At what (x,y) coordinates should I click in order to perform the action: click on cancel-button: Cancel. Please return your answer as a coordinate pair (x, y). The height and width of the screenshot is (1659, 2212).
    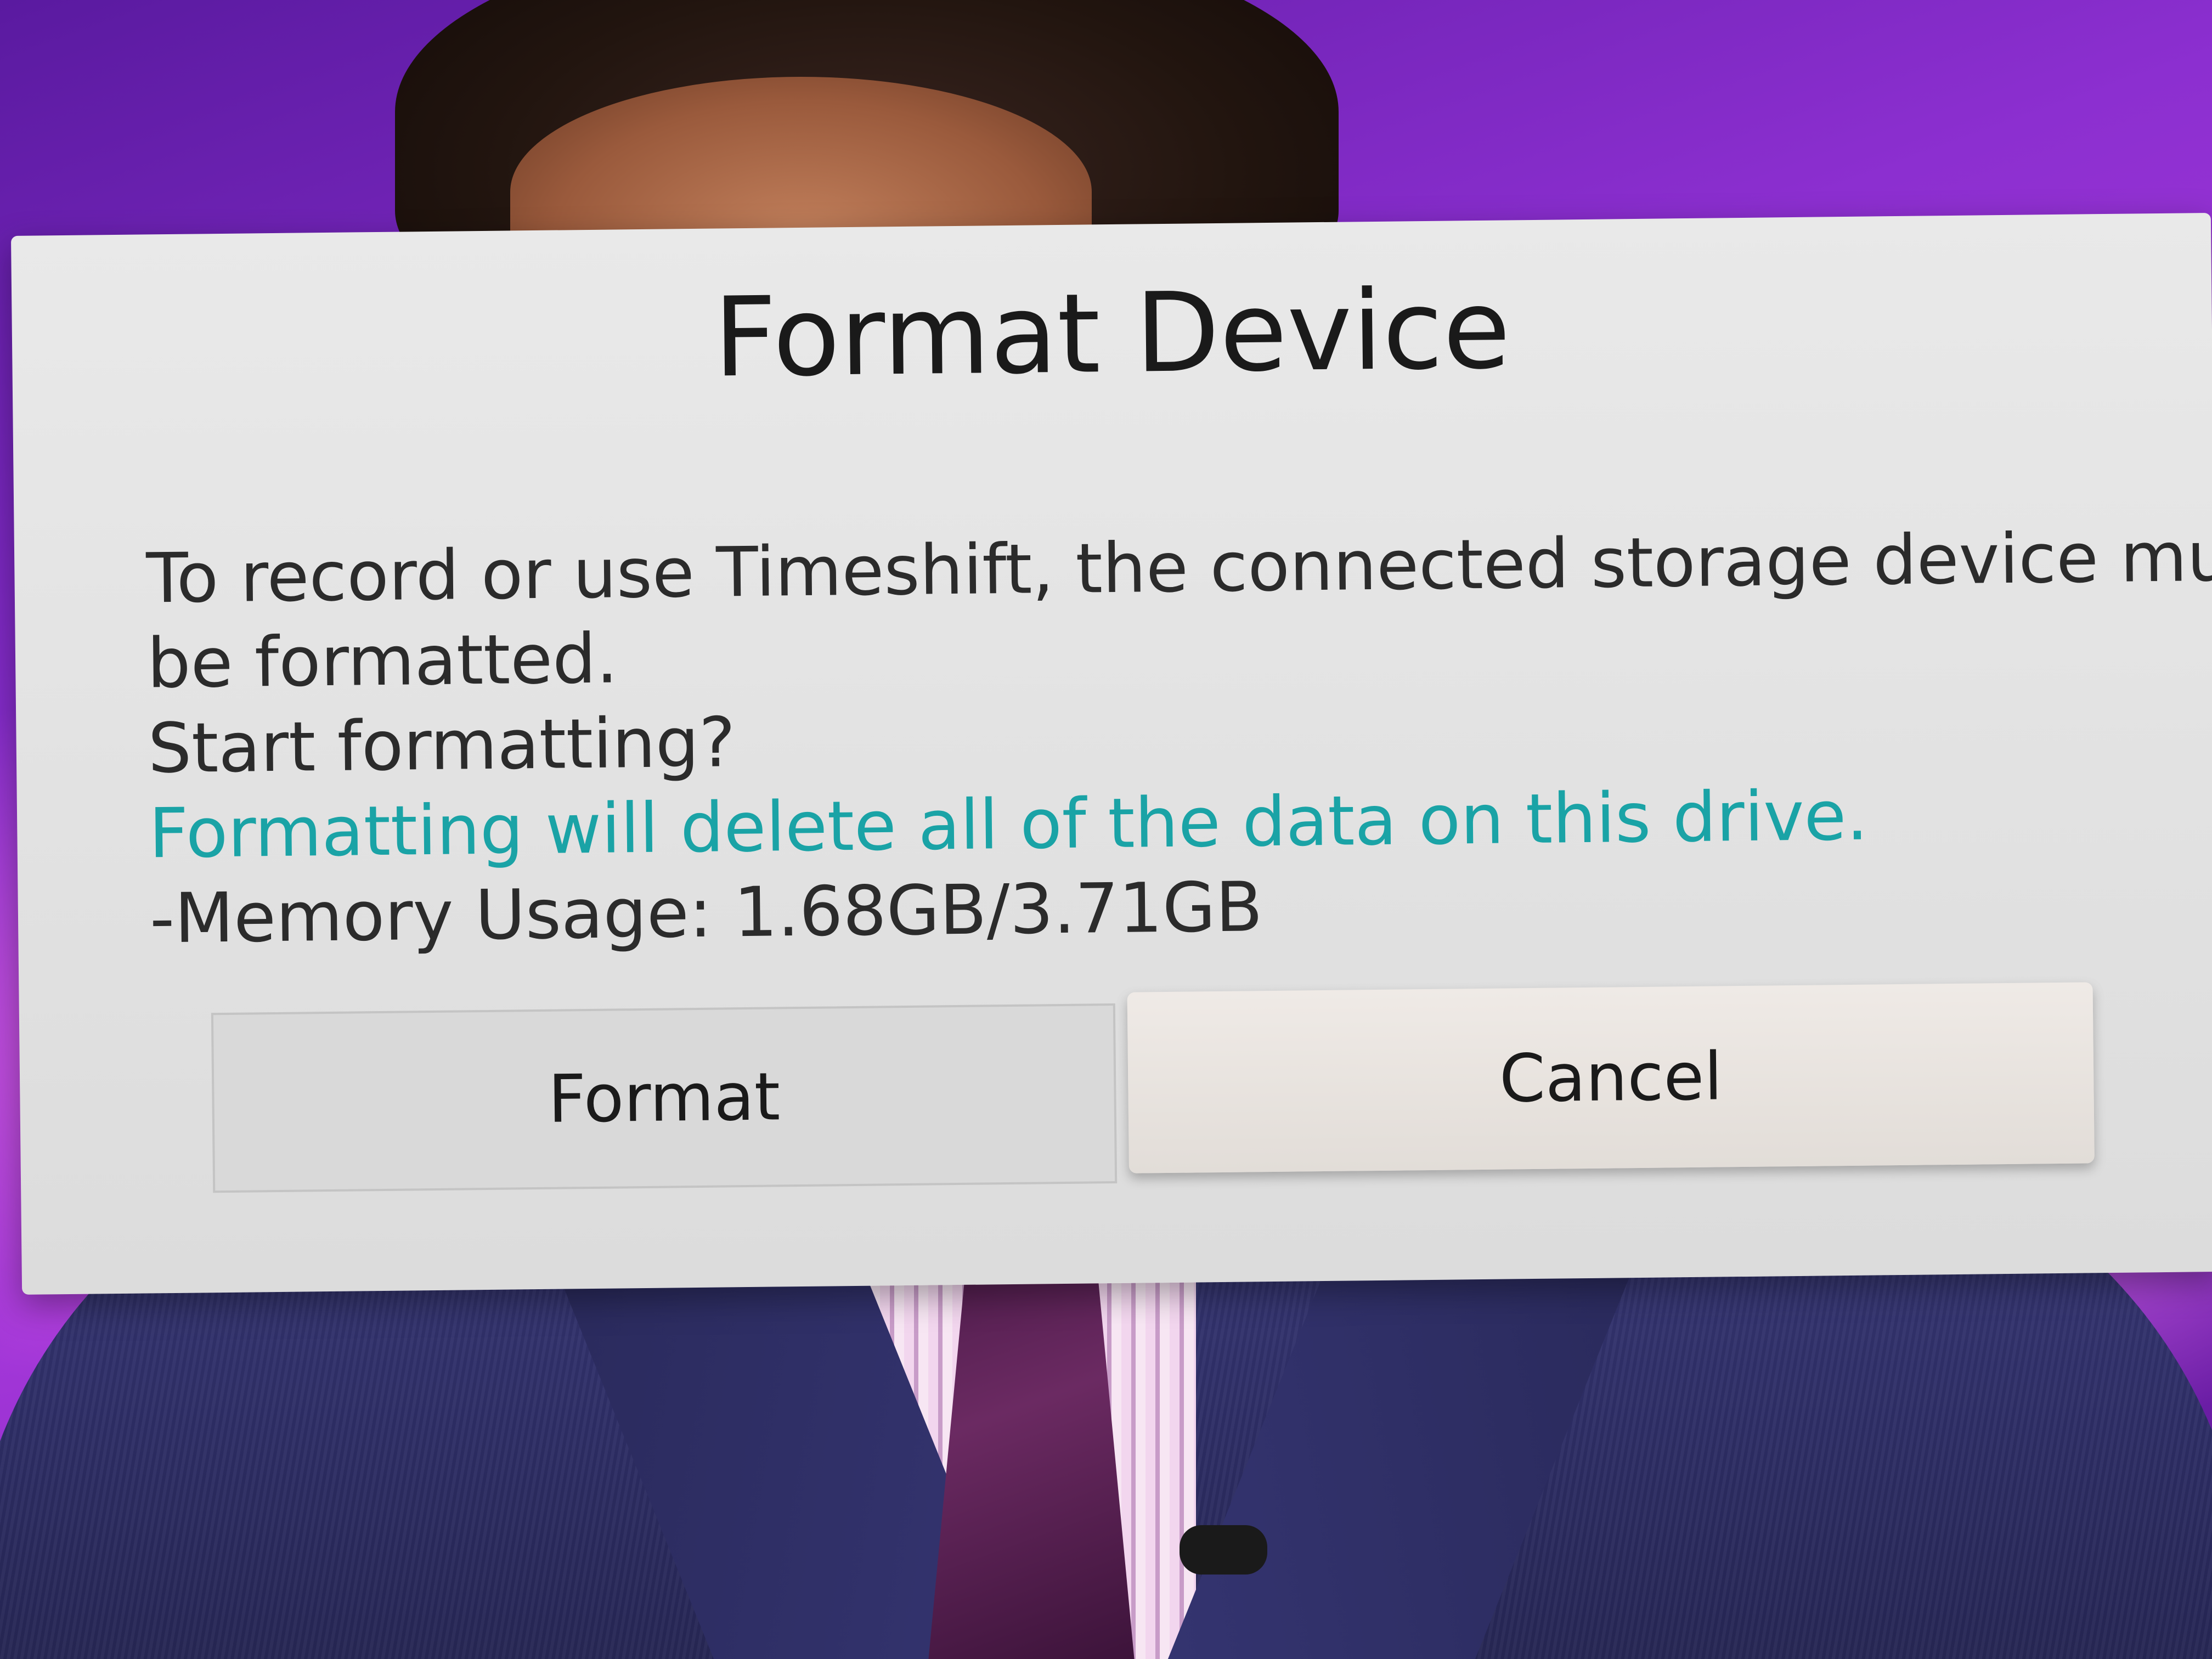
    Looking at the image, I should click on (1611, 1077).